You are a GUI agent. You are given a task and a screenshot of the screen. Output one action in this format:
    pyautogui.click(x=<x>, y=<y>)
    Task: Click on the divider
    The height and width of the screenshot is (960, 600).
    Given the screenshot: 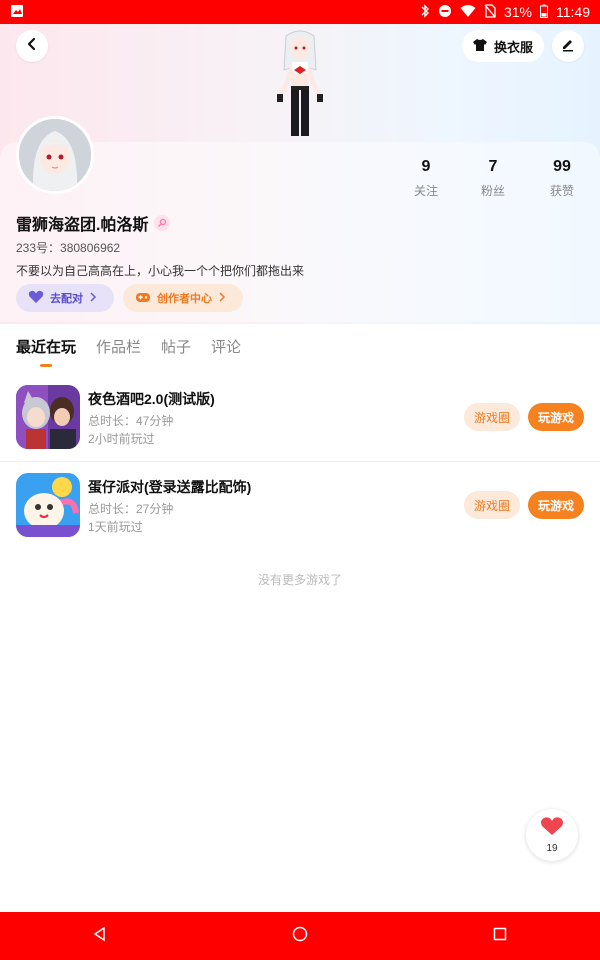 What is the action you would take?
    pyautogui.click(x=300, y=461)
    